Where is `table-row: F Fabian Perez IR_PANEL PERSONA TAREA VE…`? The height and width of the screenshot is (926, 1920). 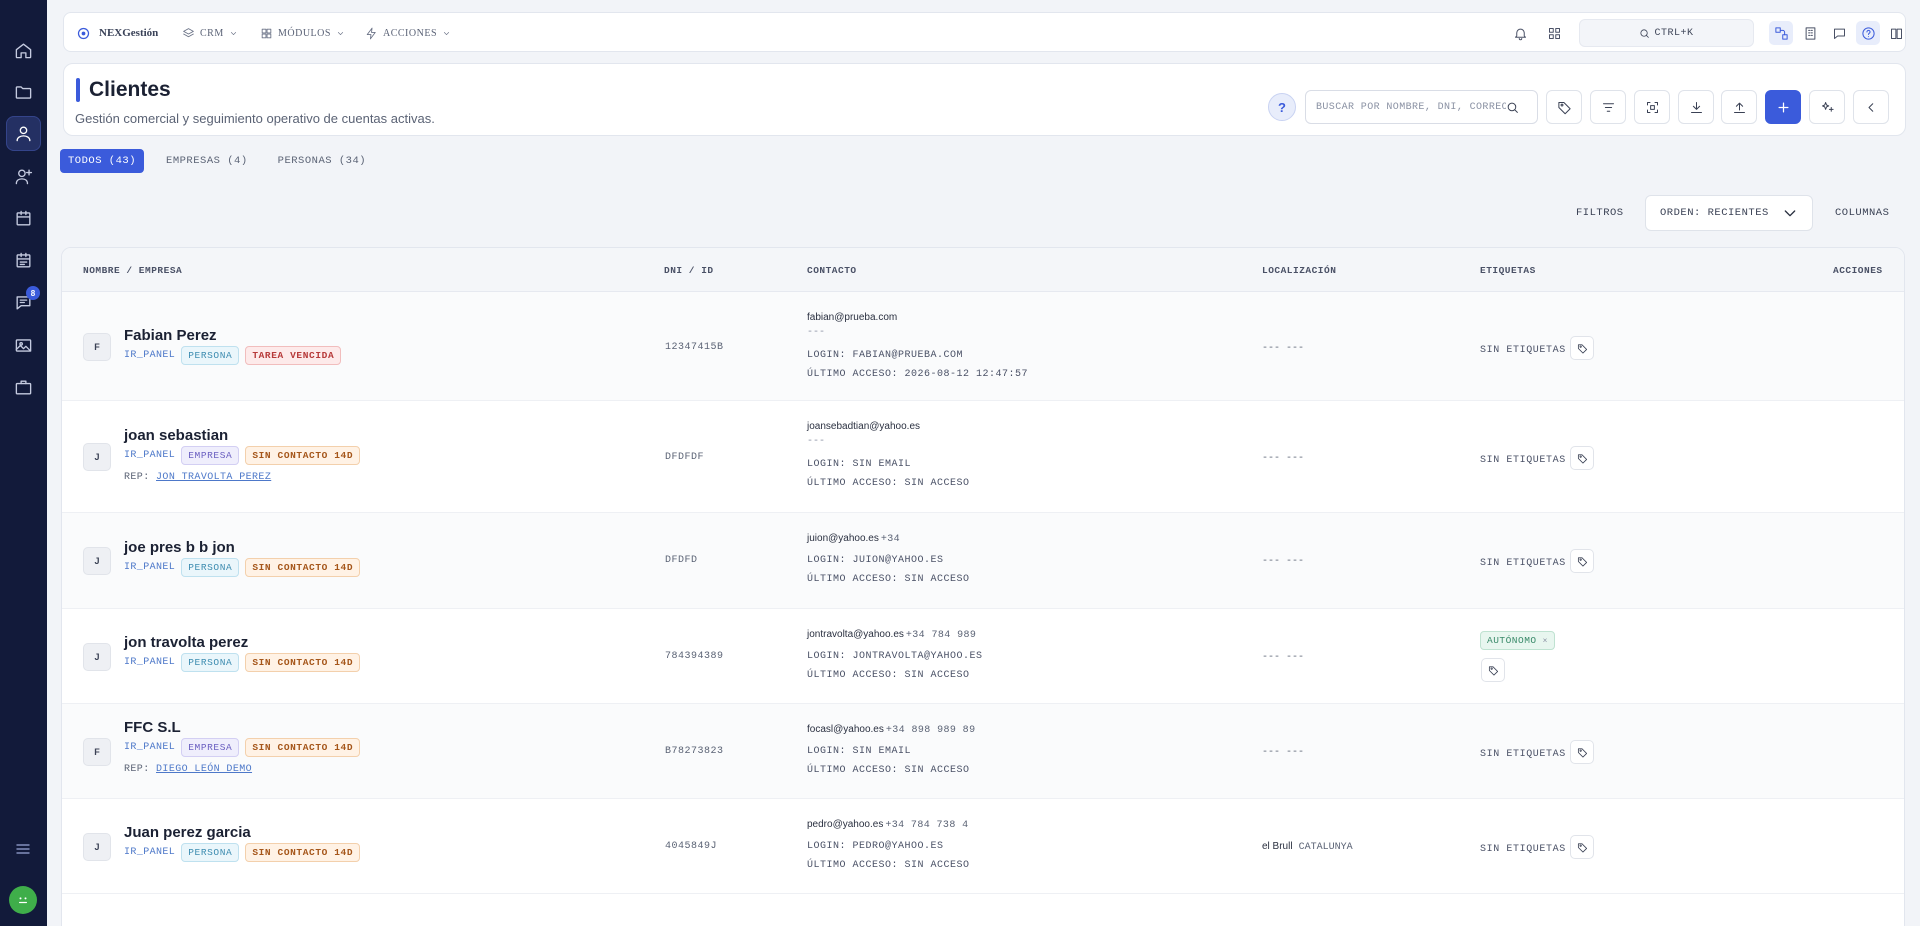 table-row: F Fabian Perez IR_PANEL PERSONA TAREA VE… is located at coordinates (983, 346).